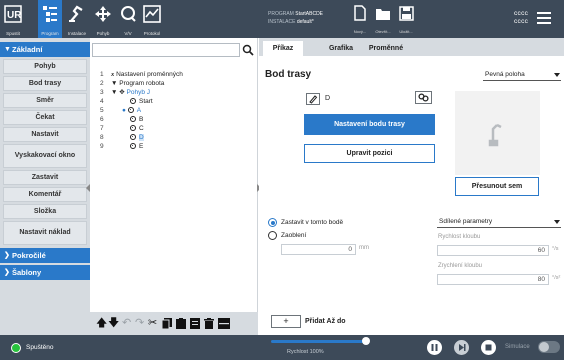 The image size is (564, 360). I want to click on tab-graphics: Grafika, so click(341, 48).